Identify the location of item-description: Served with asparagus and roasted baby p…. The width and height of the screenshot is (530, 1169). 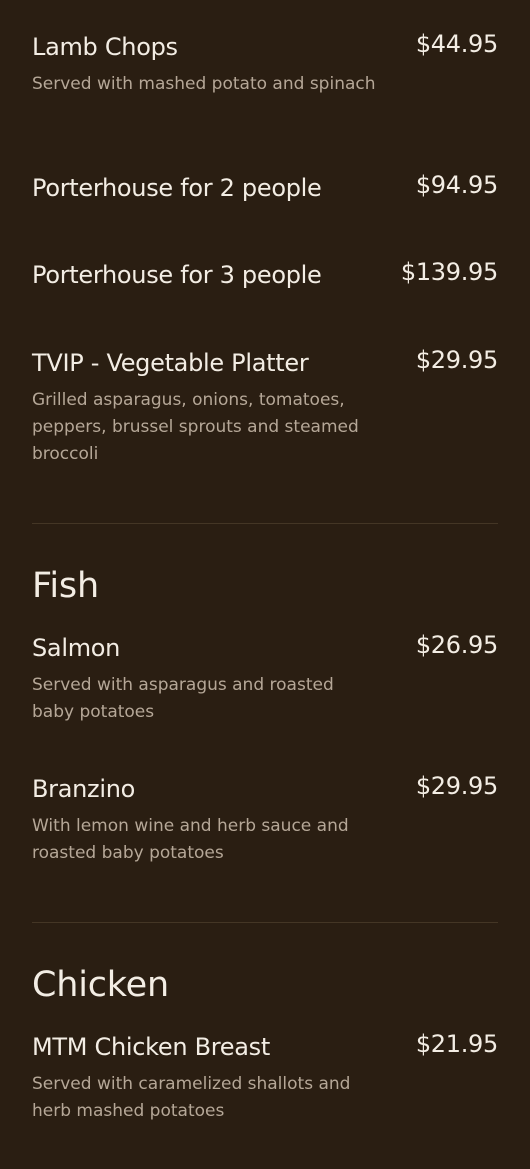
(183, 698).